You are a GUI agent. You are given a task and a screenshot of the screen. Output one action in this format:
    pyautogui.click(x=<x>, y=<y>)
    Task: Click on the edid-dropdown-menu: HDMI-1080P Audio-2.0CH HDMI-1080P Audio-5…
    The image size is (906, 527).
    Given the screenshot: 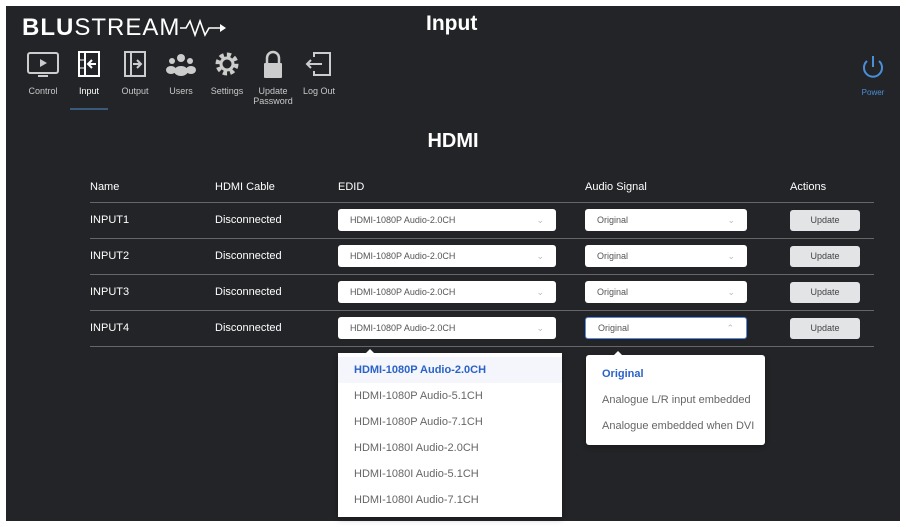 What is the action you would take?
    pyautogui.click(x=450, y=433)
    